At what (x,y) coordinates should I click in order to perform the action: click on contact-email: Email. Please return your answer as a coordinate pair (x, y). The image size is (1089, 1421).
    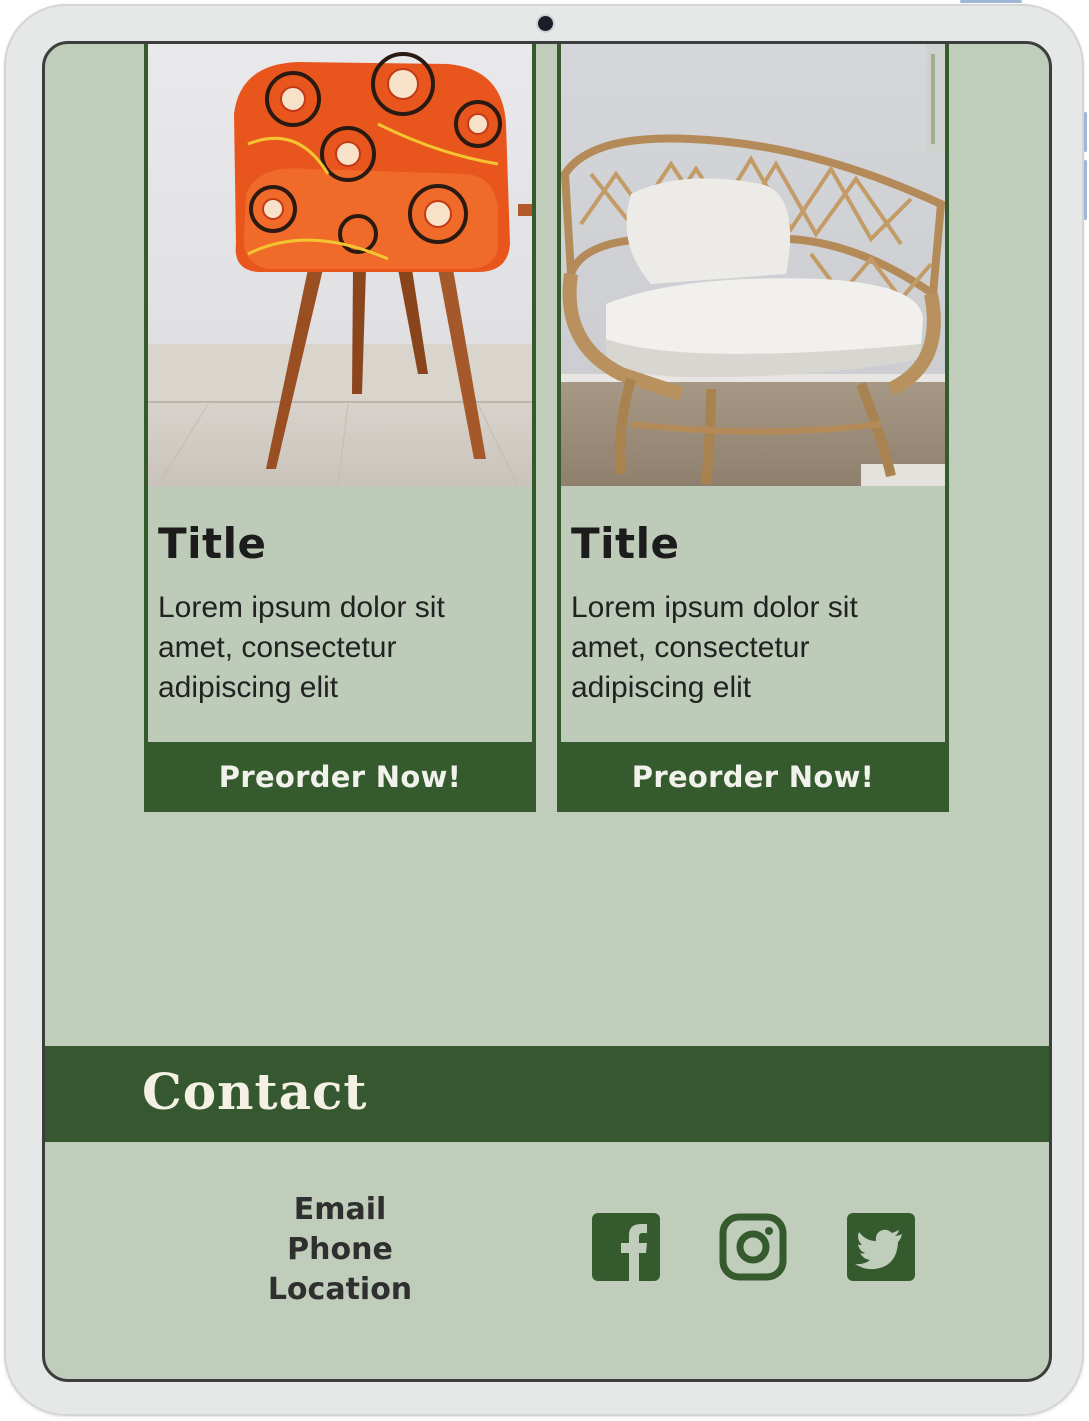
    Looking at the image, I should click on (340, 1210).